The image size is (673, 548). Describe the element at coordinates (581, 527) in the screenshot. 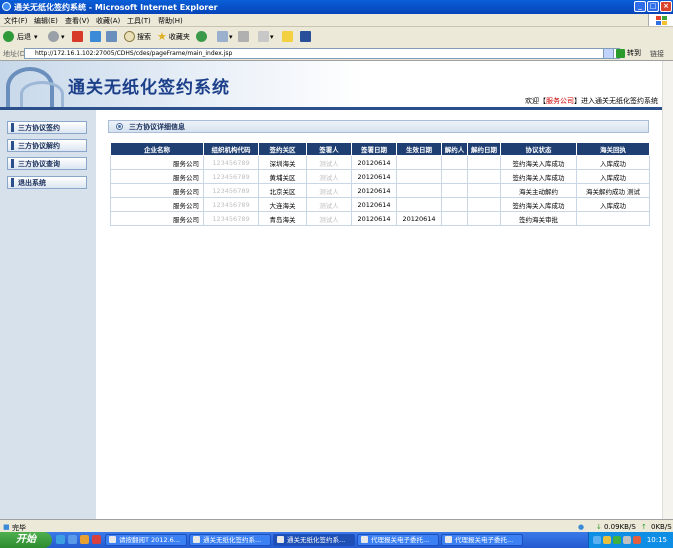

I see `network-icon: ●` at that location.